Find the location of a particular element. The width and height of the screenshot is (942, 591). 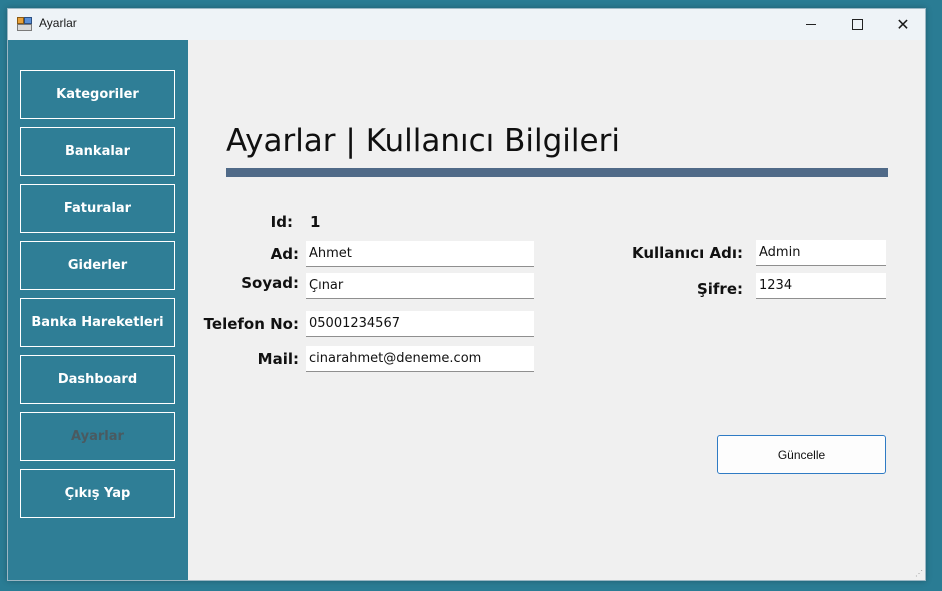

close-button: ✕ is located at coordinates (902, 24).